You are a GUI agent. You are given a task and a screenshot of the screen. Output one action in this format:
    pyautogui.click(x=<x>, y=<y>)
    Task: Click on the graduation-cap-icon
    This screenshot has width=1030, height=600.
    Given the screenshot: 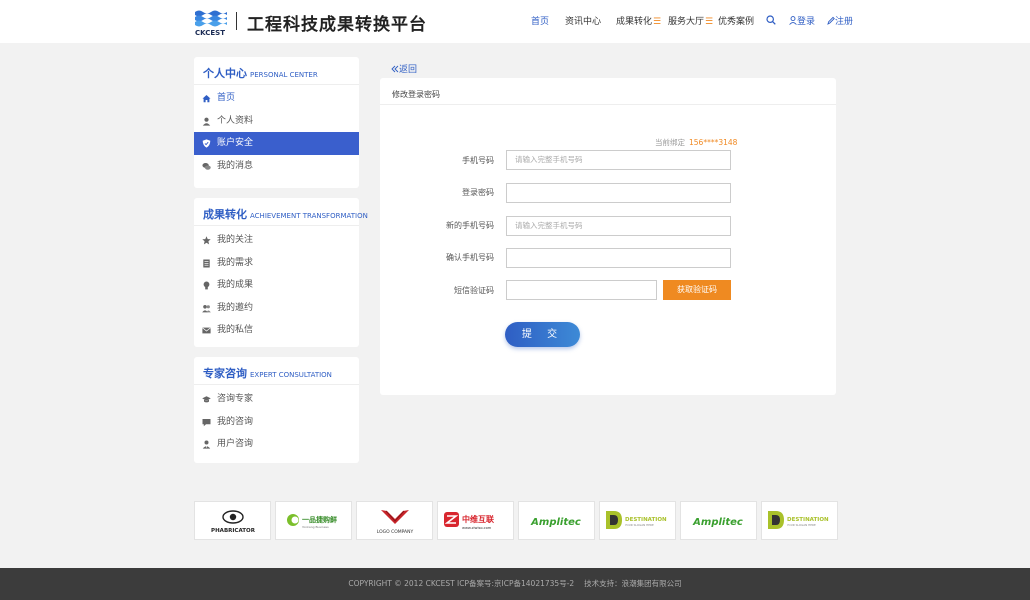 What is the action you would take?
    pyautogui.click(x=206, y=399)
    